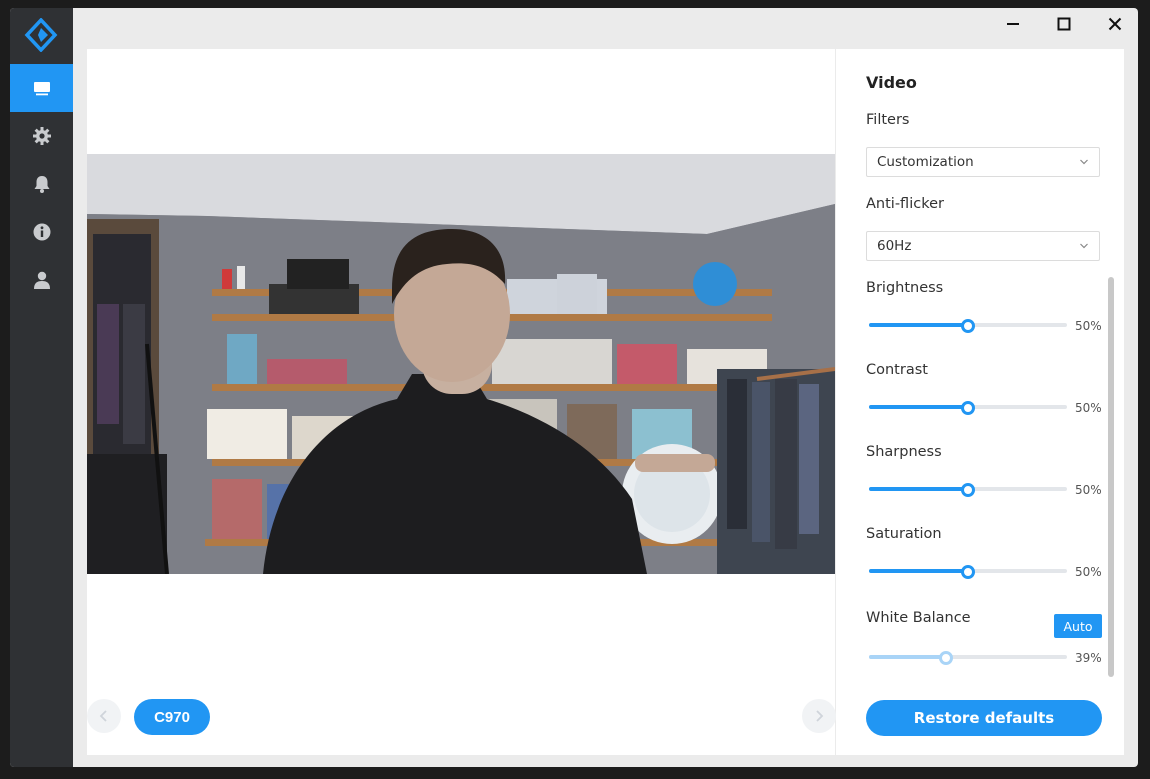 The height and width of the screenshot is (779, 1150). I want to click on monitor-icon, so click(41, 89).